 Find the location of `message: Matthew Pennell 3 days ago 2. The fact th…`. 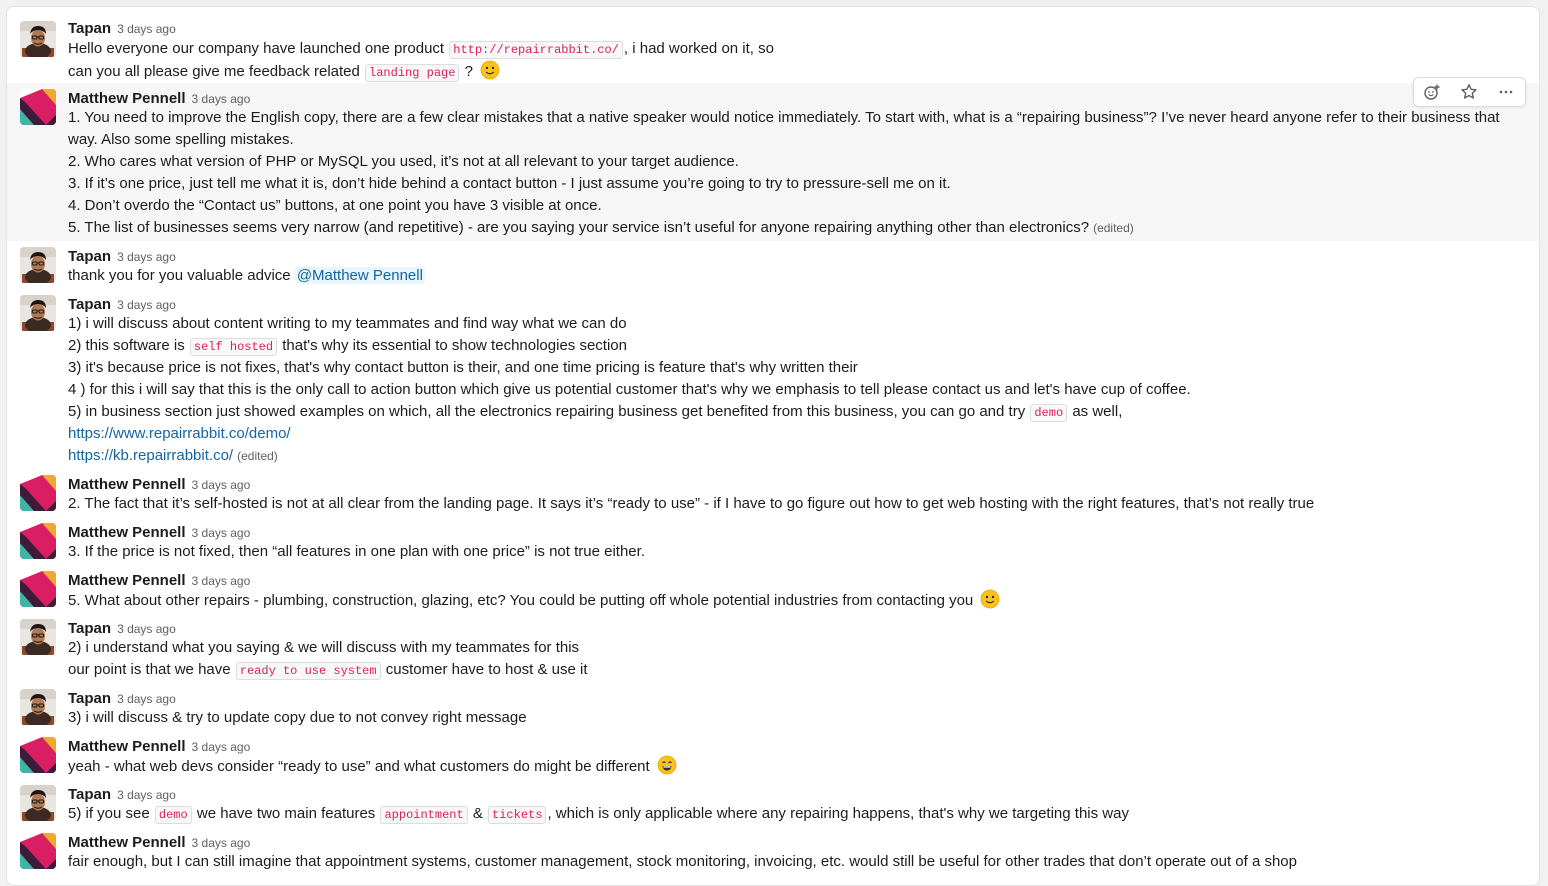

message: Matthew Pennell 3 days ago 2. The fact th… is located at coordinates (773, 493).